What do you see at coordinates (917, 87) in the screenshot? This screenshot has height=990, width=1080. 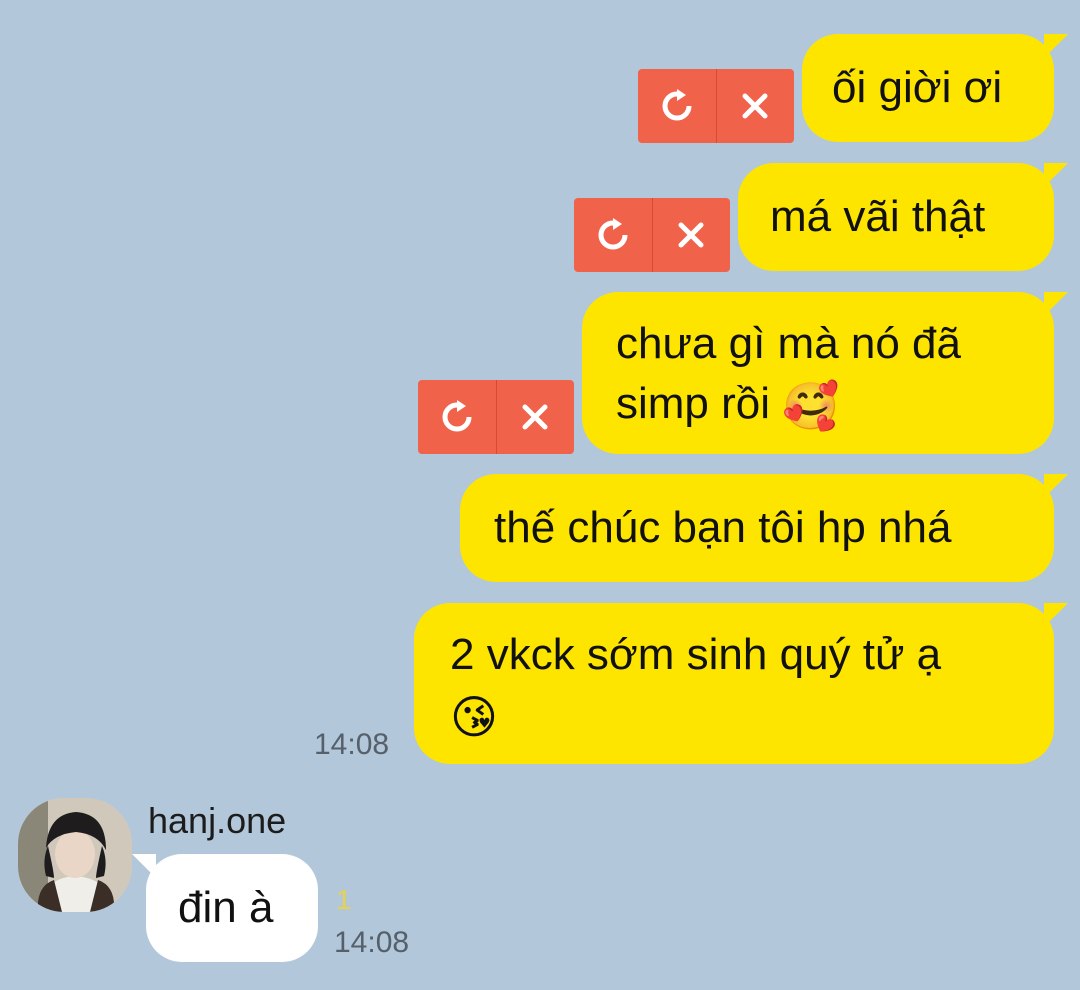 I see `message-text: ối giời ơi` at bounding box center [917, 87].